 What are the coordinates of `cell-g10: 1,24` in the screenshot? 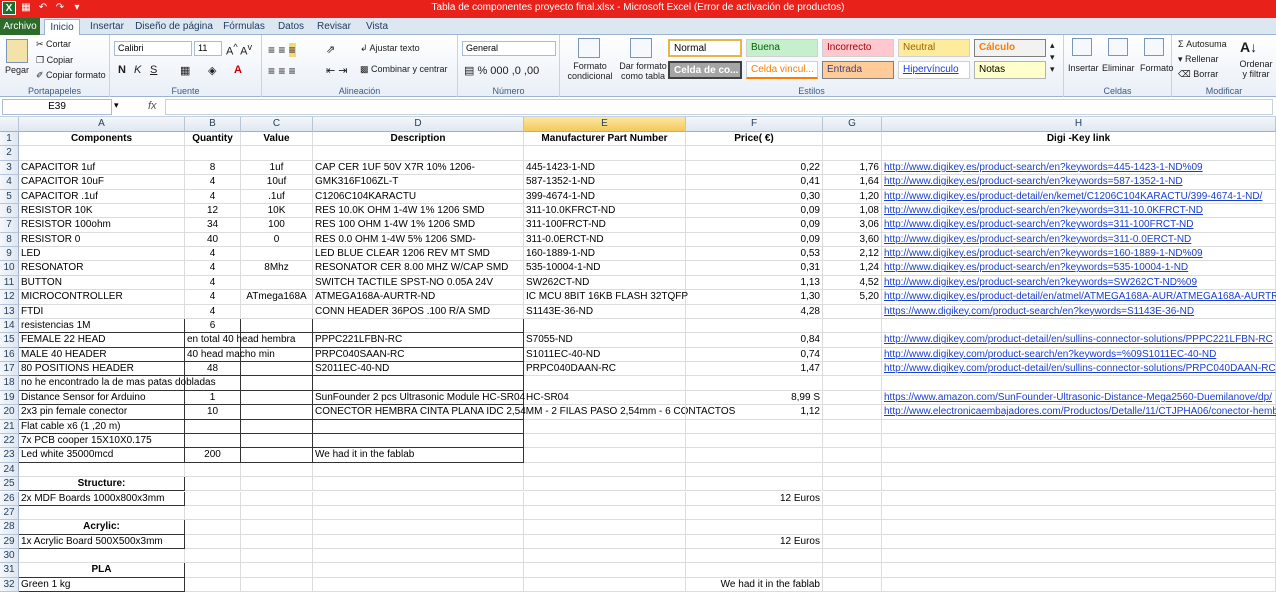 It's located at (852, 268).